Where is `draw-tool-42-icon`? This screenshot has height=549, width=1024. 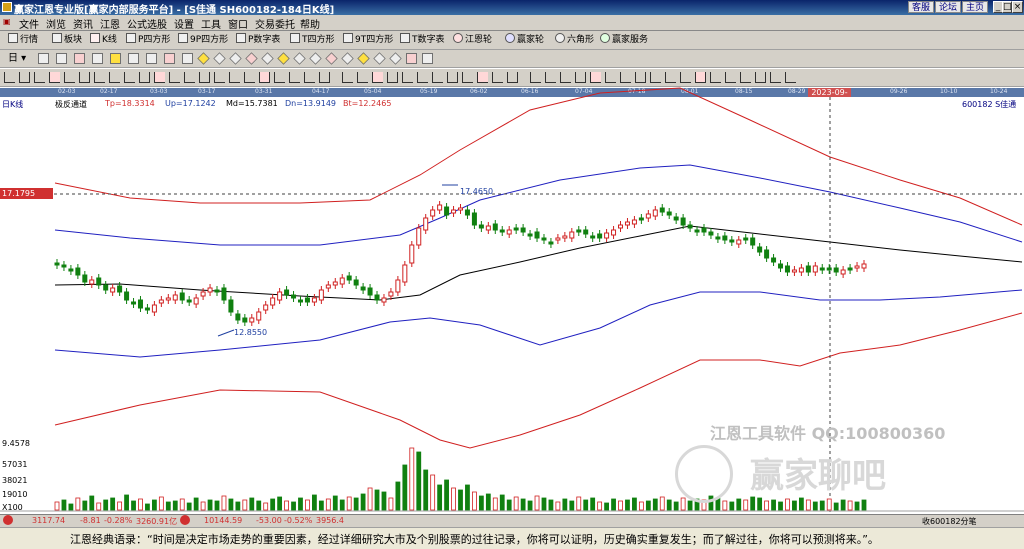 draw-tool-42-icon is located at coordinates (640, 77).